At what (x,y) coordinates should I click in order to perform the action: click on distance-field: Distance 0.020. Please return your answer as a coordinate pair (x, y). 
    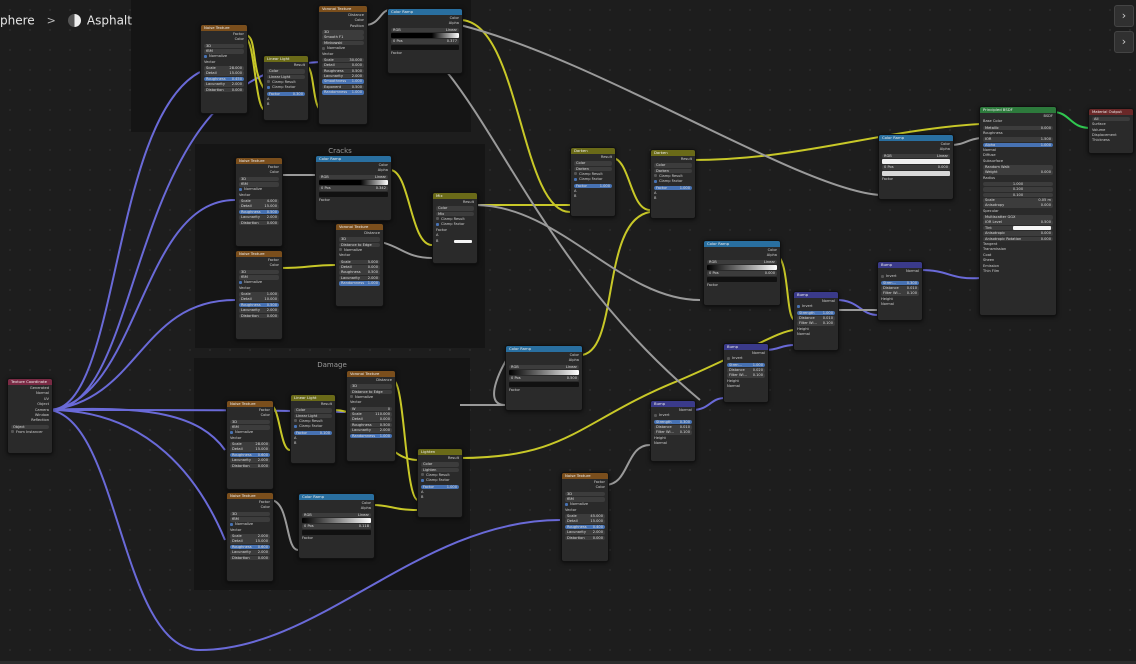
    Looking at the image, I should click on (746, 370).